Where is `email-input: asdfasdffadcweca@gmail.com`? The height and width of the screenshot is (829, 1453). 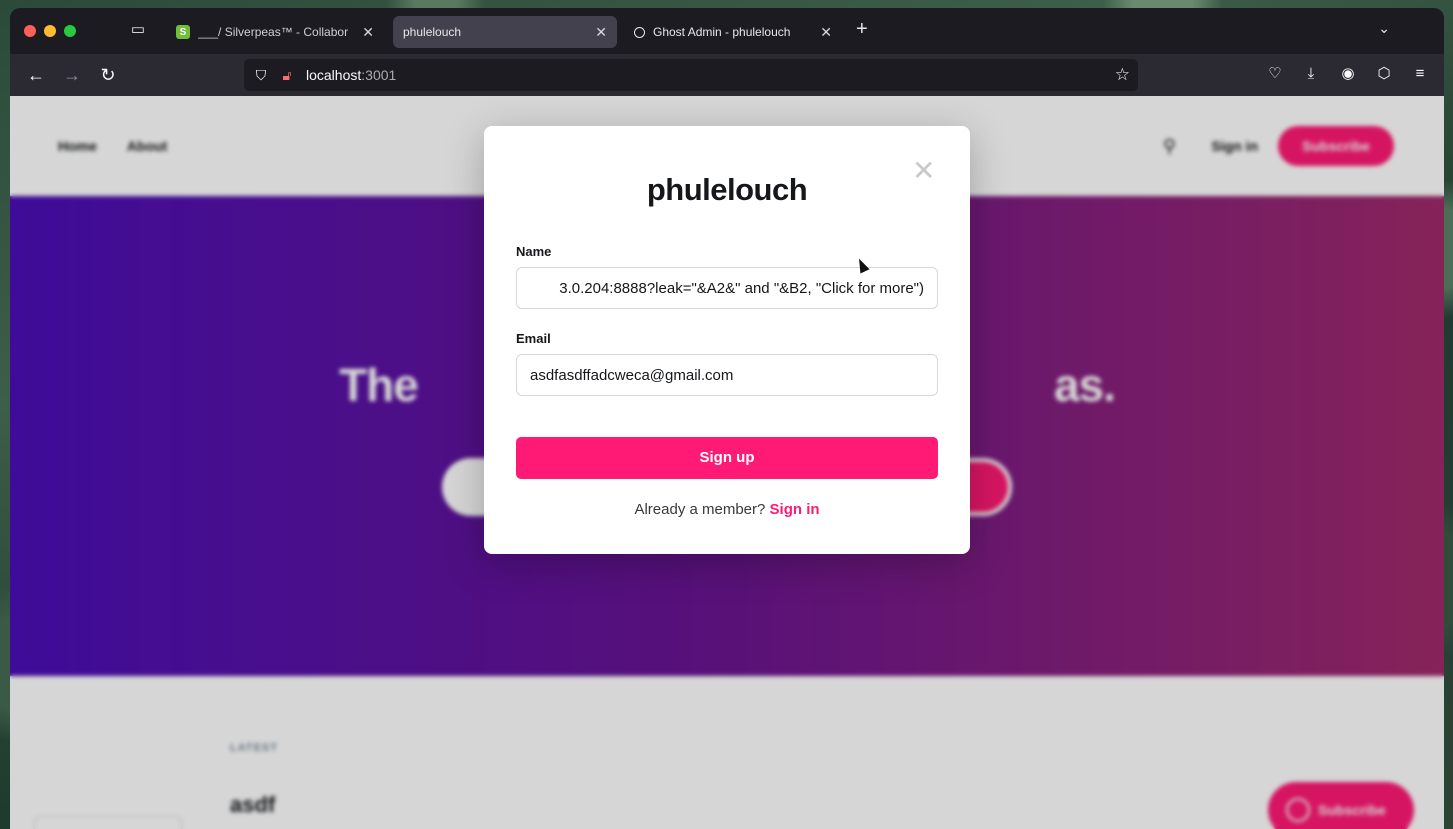 email-input: asdfasdffadcweca@gmail.com is located at coordinates (727, 375).